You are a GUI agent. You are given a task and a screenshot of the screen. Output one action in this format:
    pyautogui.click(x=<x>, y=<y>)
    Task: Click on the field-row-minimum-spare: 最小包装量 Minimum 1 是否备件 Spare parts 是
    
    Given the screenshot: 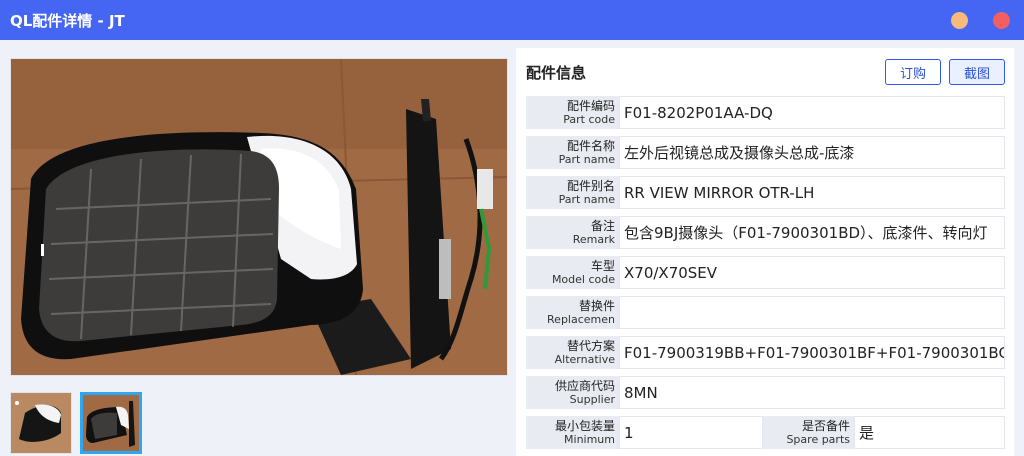 What is the action you would take?
    pyautogui.click(x=765, y=432)
    